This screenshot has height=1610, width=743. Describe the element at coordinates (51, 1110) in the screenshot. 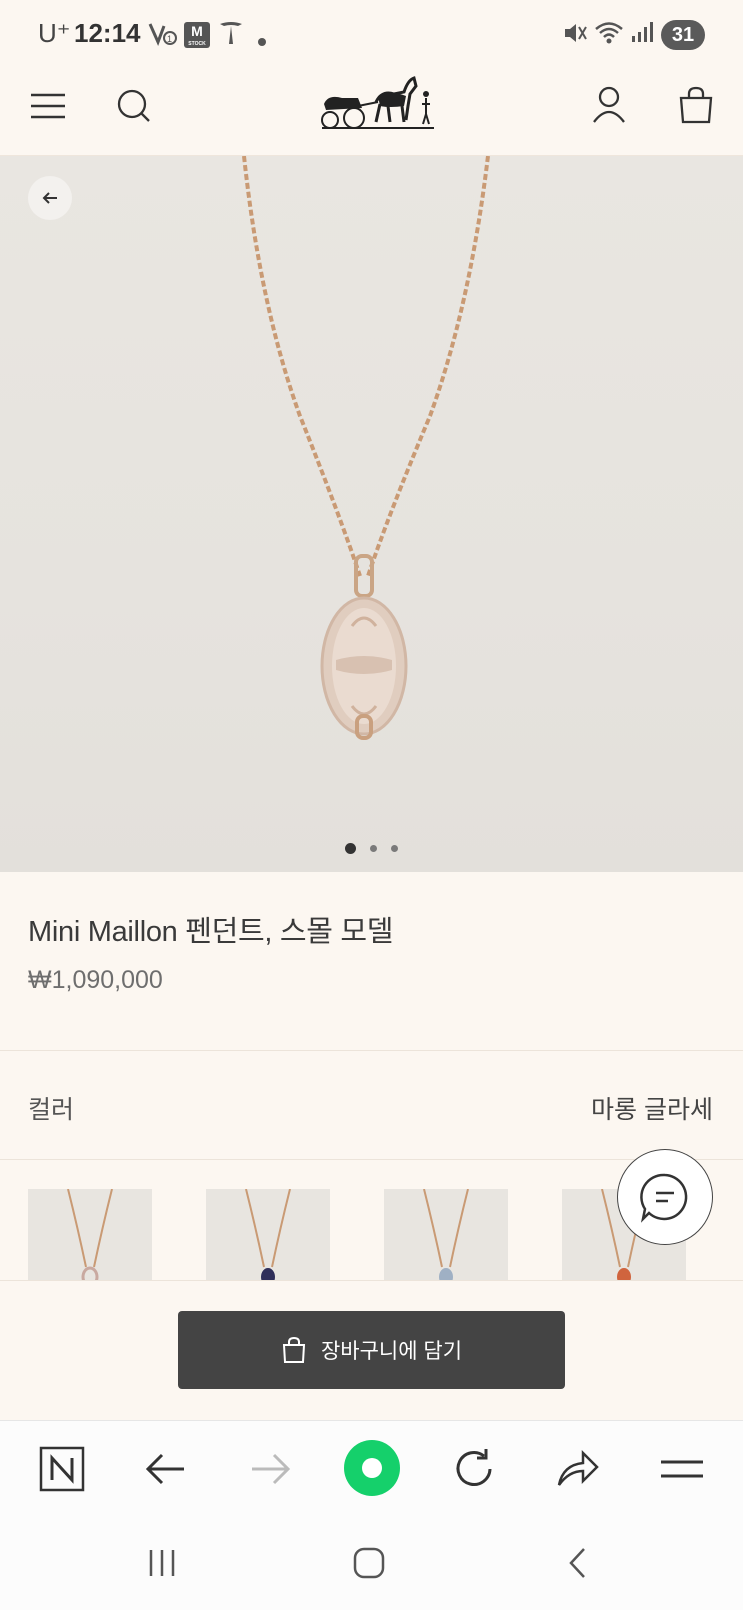

I see `color-label: 컬러` at that location.